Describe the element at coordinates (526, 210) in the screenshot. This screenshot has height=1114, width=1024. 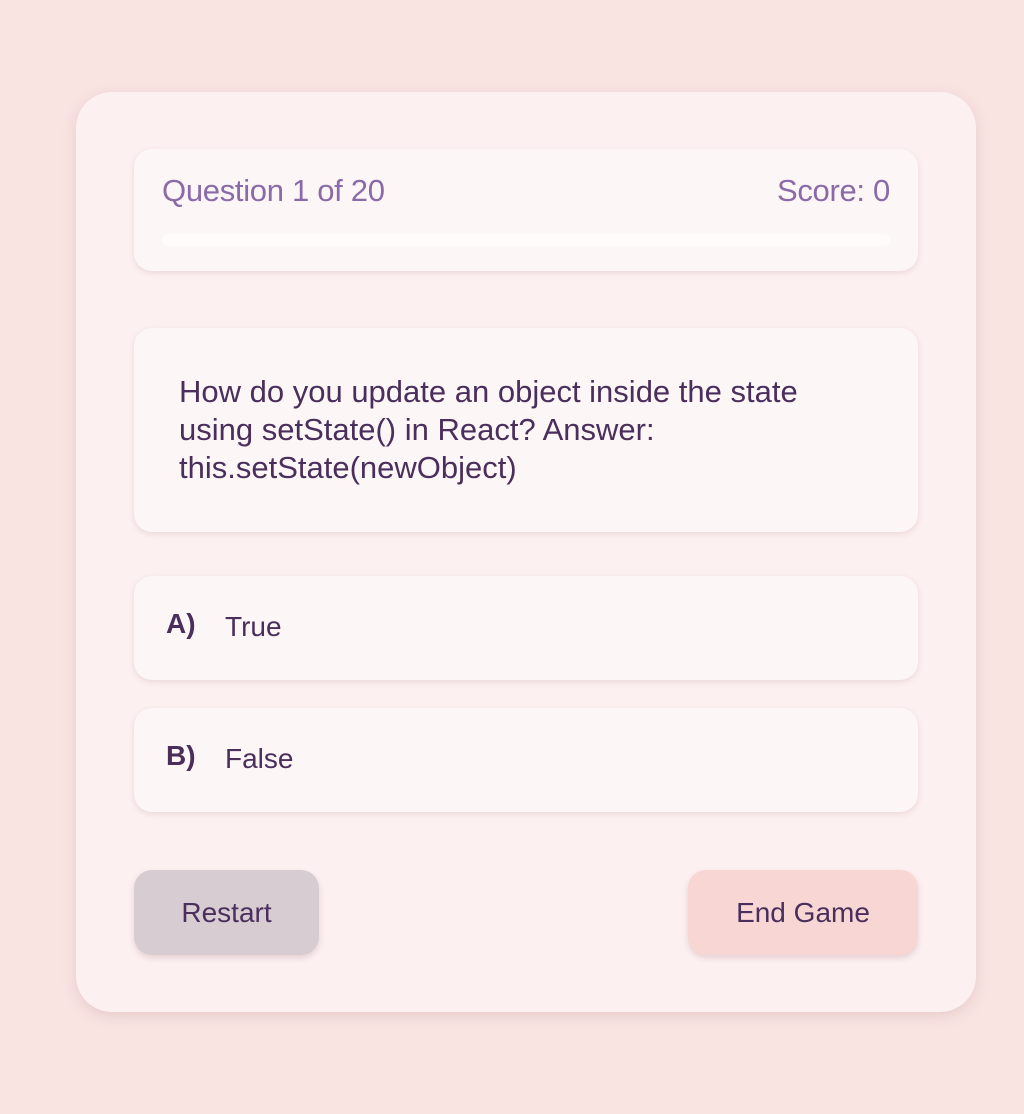
I see `quiz-header: Question 1 of 20 Score: 0` at that location.